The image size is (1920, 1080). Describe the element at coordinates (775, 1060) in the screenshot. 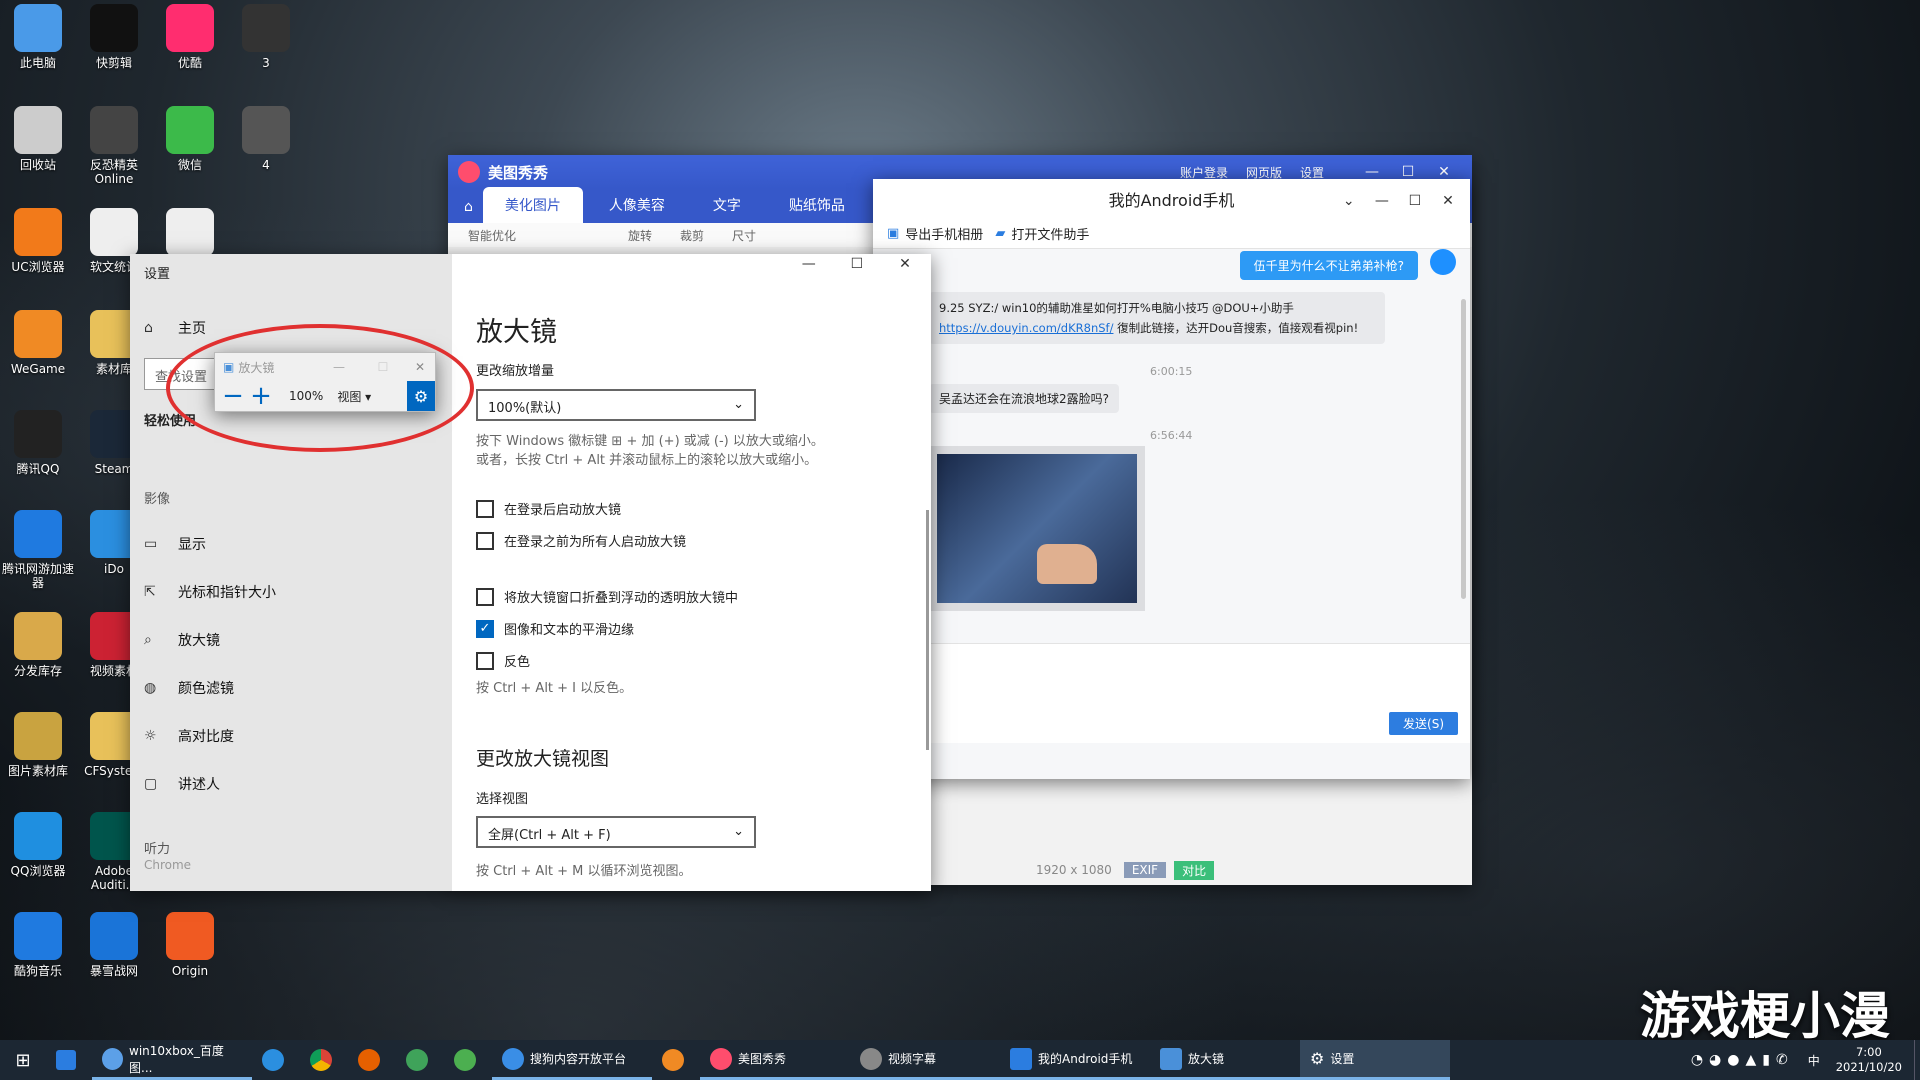

I see `taskbar-item-meitu: 美图秀秀` at that location.